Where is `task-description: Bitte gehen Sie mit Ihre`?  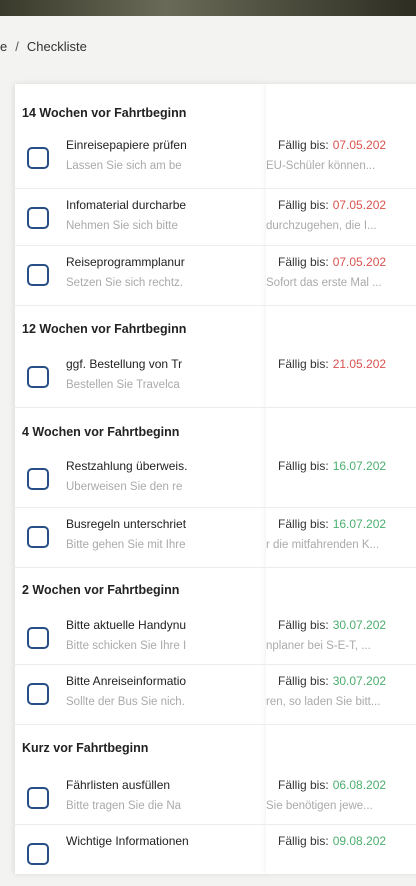
task-description: Bitte gehen Sie mit Ihre is located at coordinates (126, 545).